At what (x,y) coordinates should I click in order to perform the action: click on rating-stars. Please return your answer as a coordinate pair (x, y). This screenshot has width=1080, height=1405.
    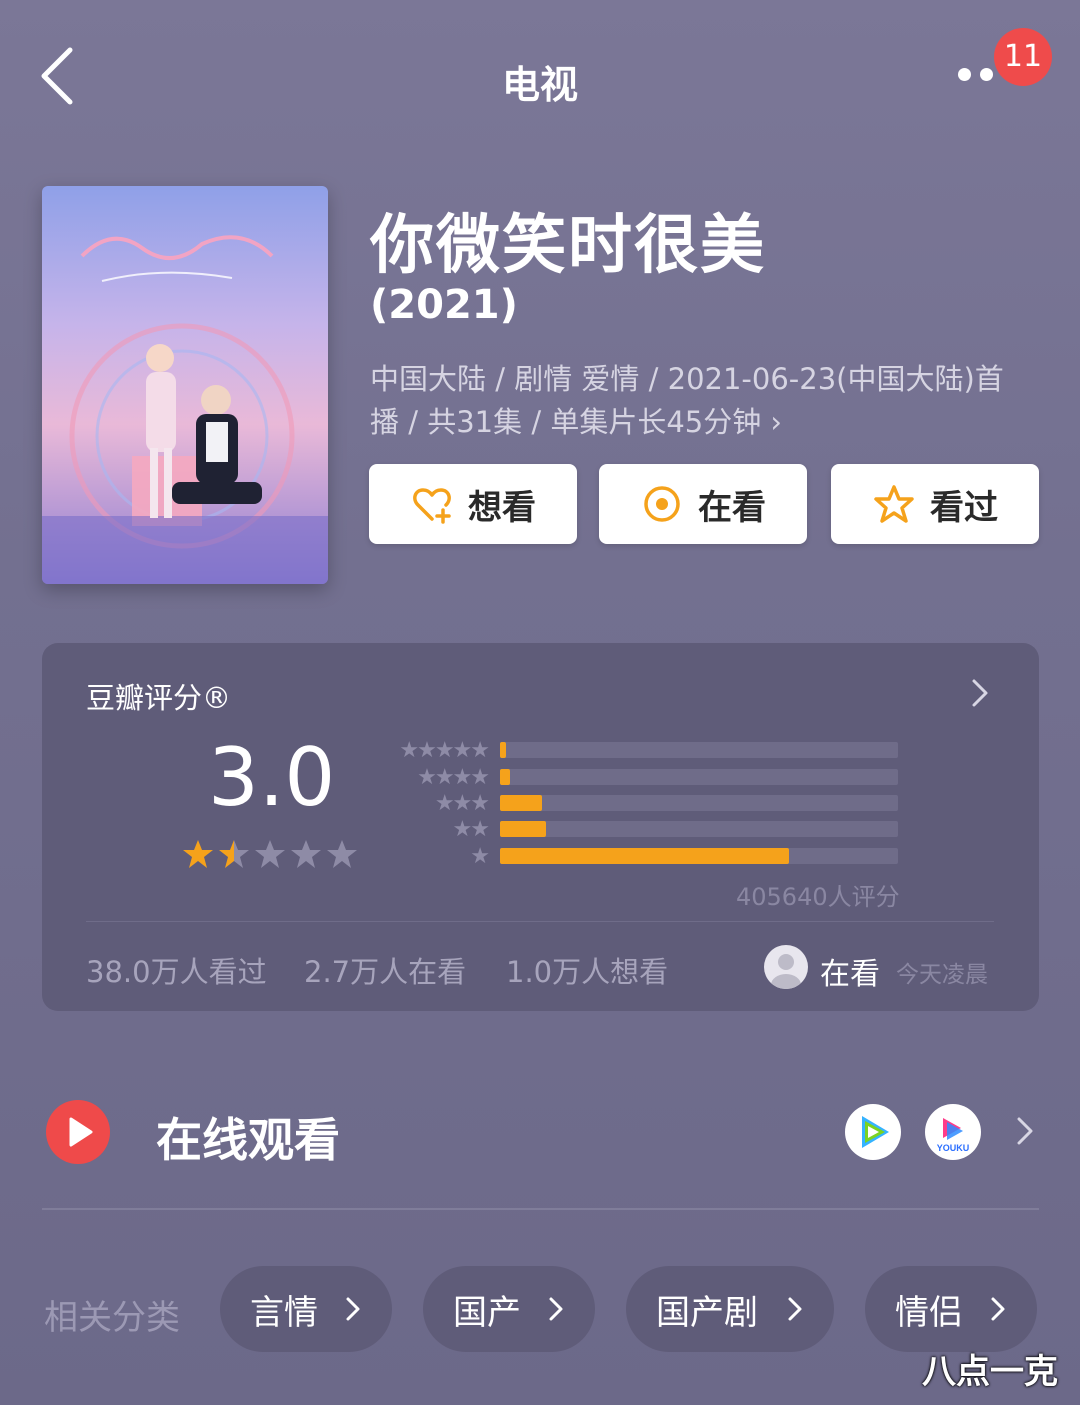
    Looking at the image, I should click on (270, 854).